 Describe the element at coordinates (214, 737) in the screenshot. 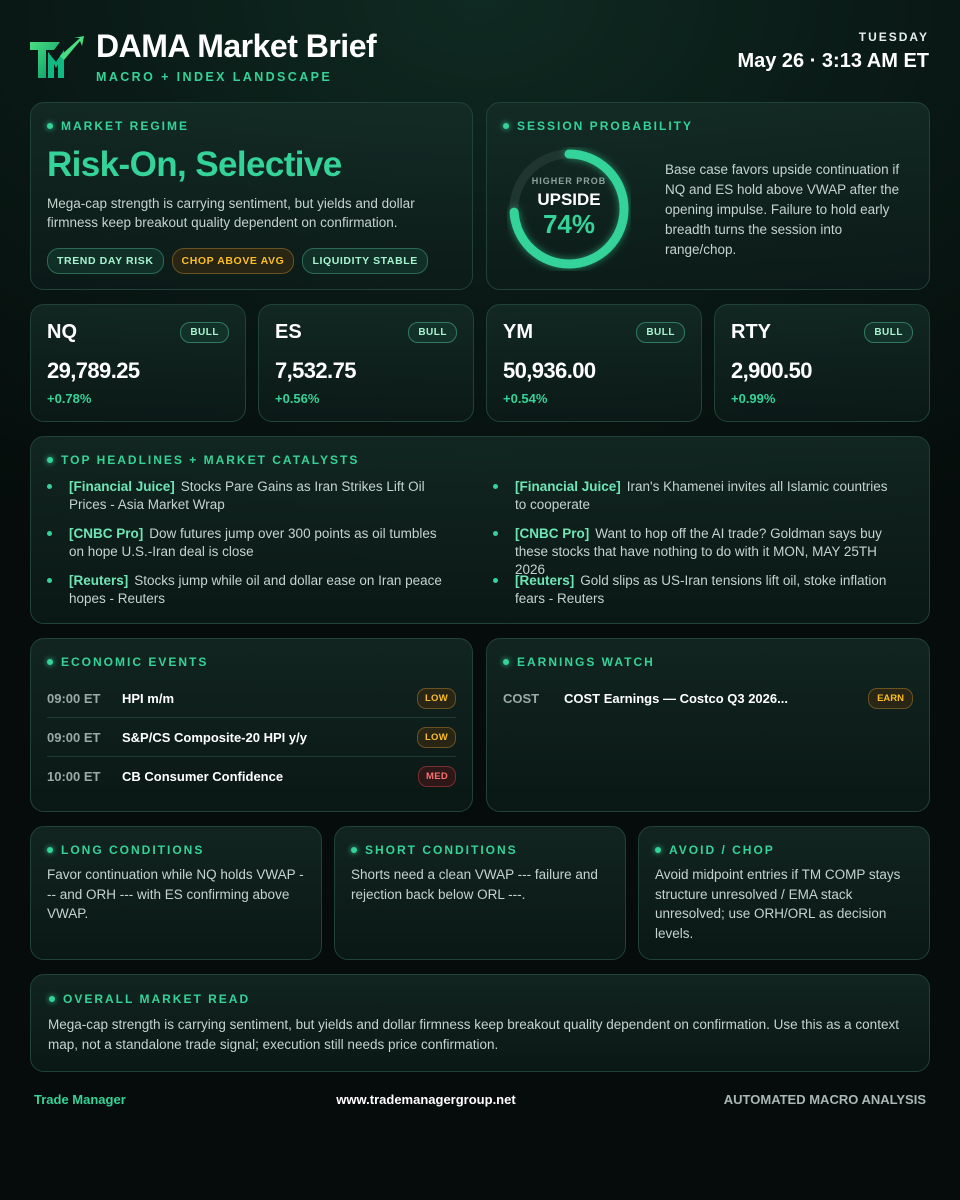

I see `event-name: S&P/CS Composite-20 HPI y/y` at that location.